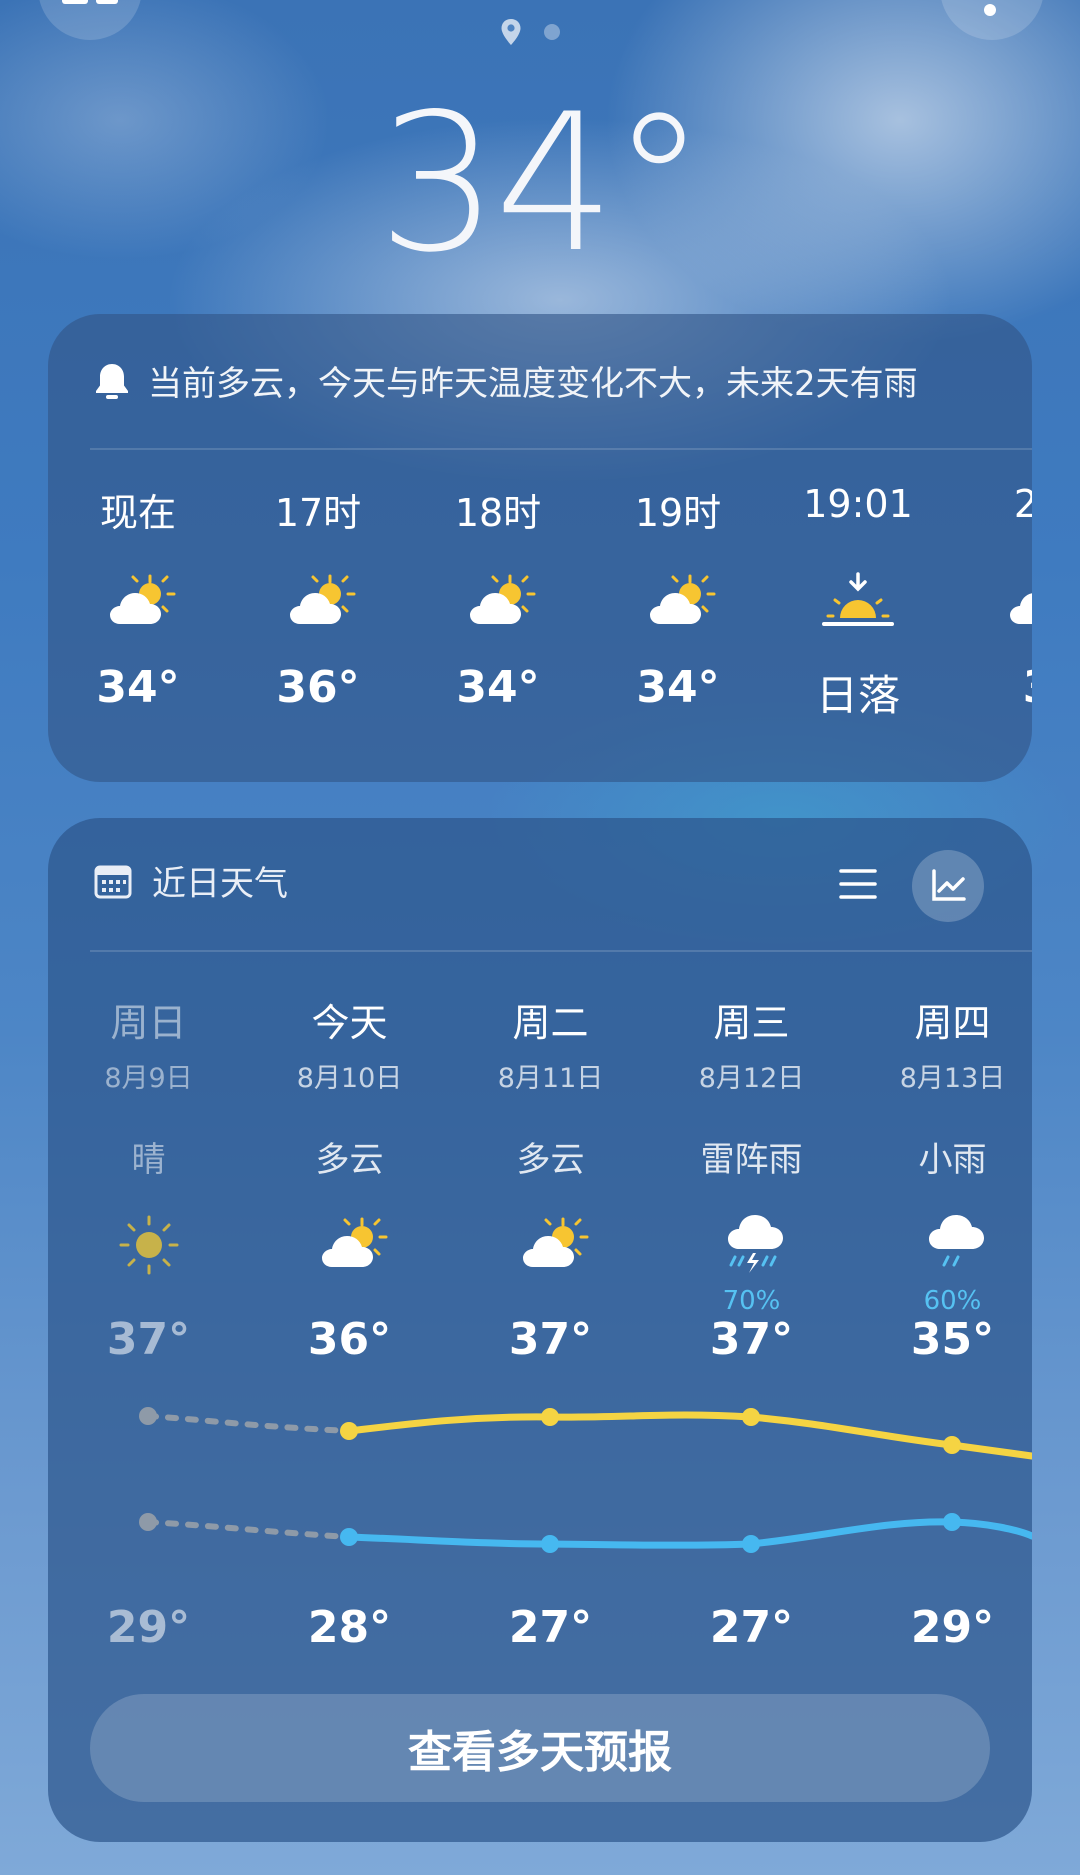 Image resolution: width=1080 pixels, height=1875 pixels. I want to click on high-past-line, so click(248, 1423).